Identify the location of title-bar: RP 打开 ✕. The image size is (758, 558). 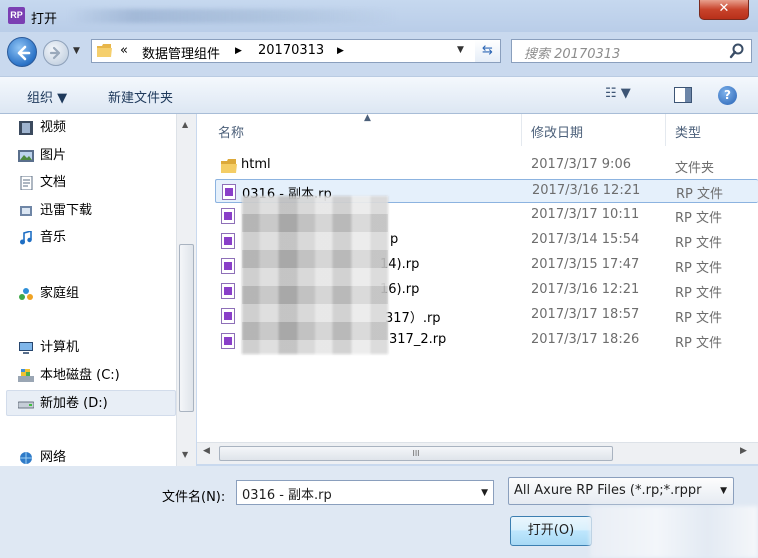
(379, 16).